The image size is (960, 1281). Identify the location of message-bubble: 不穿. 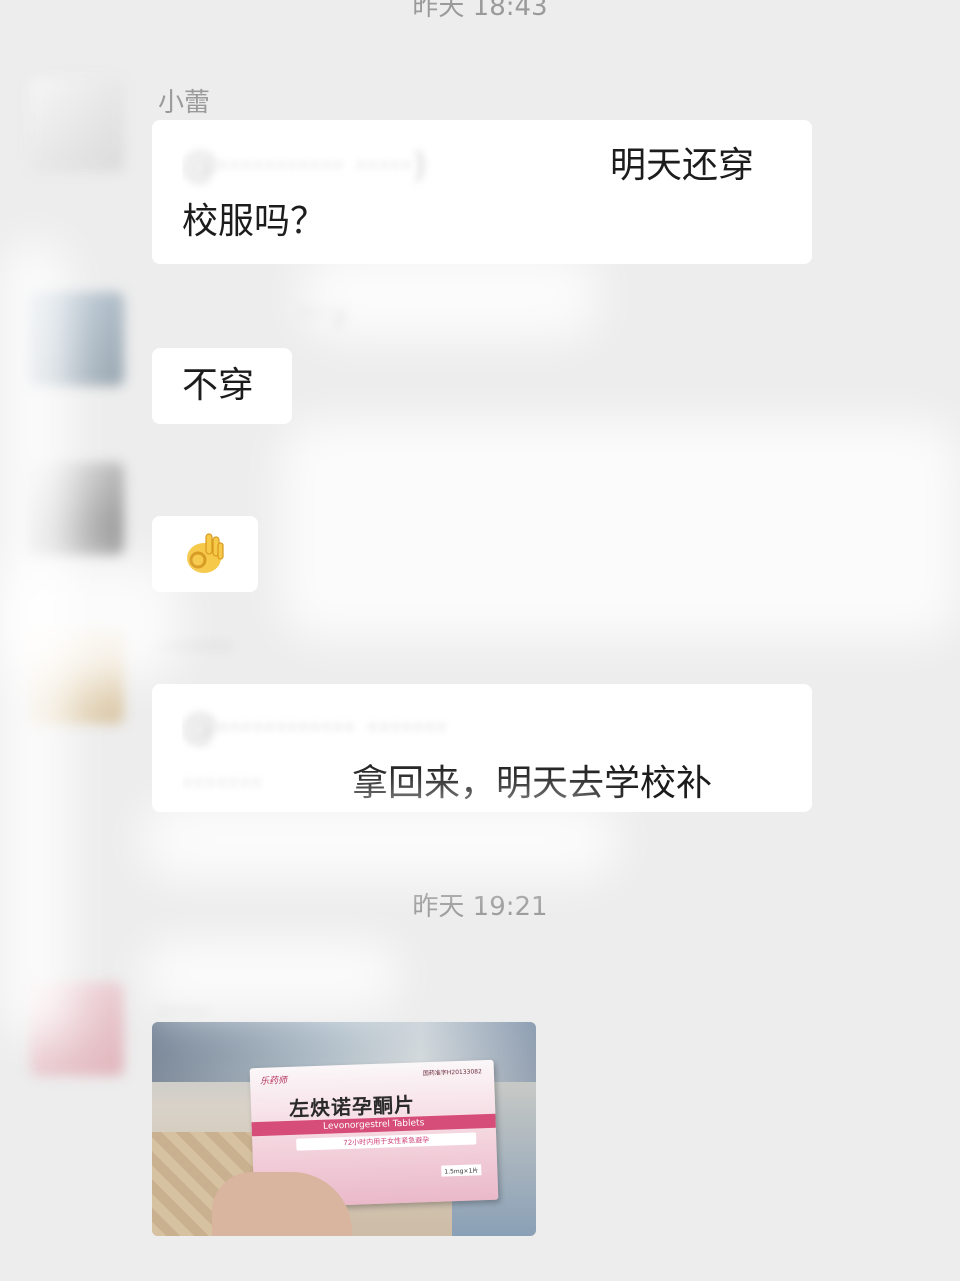
(222, 386).